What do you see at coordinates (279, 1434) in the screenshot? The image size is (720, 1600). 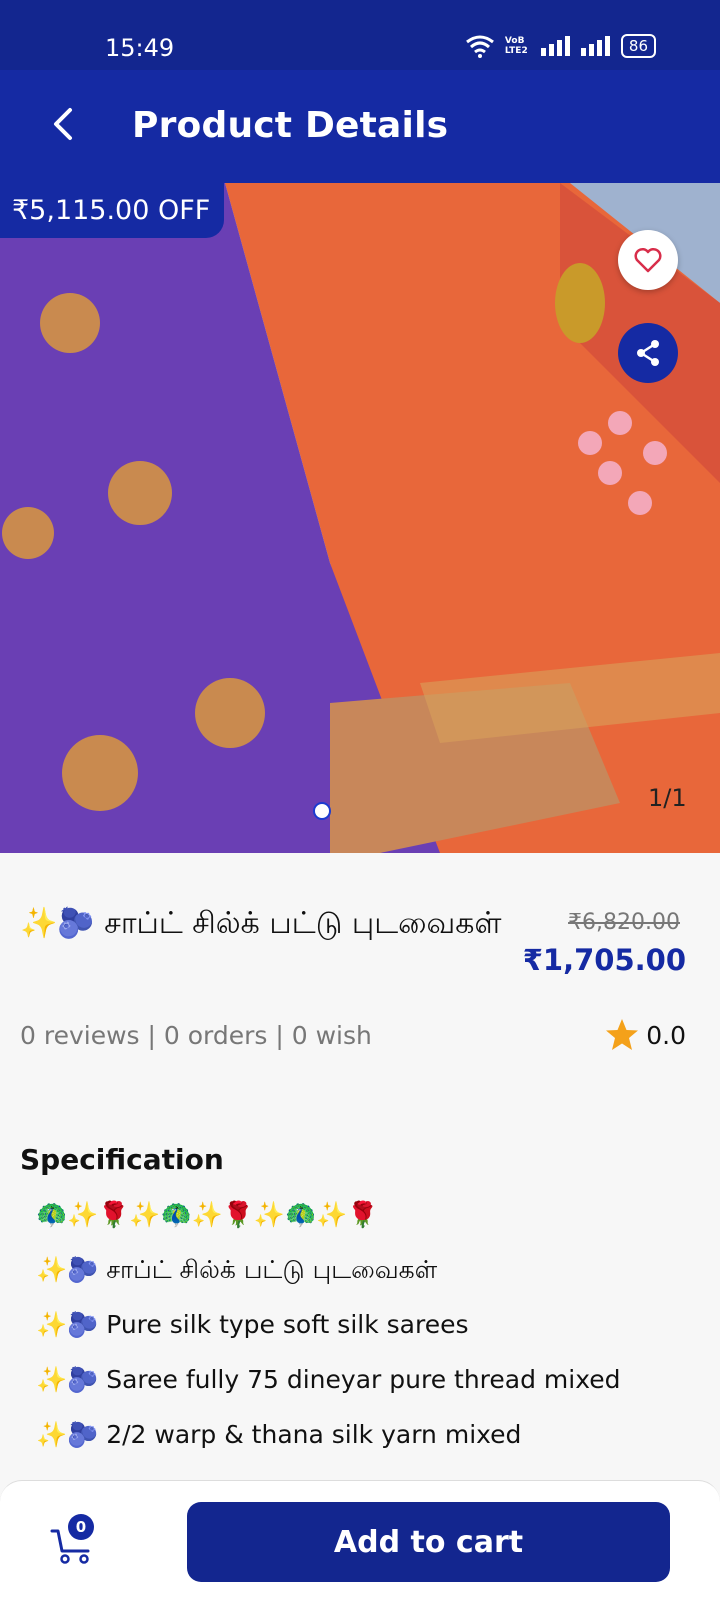 I see `spec-item: ✨🫐 2/2 warp & thana silk yarn mixed` at bounding box center [279, 1434].